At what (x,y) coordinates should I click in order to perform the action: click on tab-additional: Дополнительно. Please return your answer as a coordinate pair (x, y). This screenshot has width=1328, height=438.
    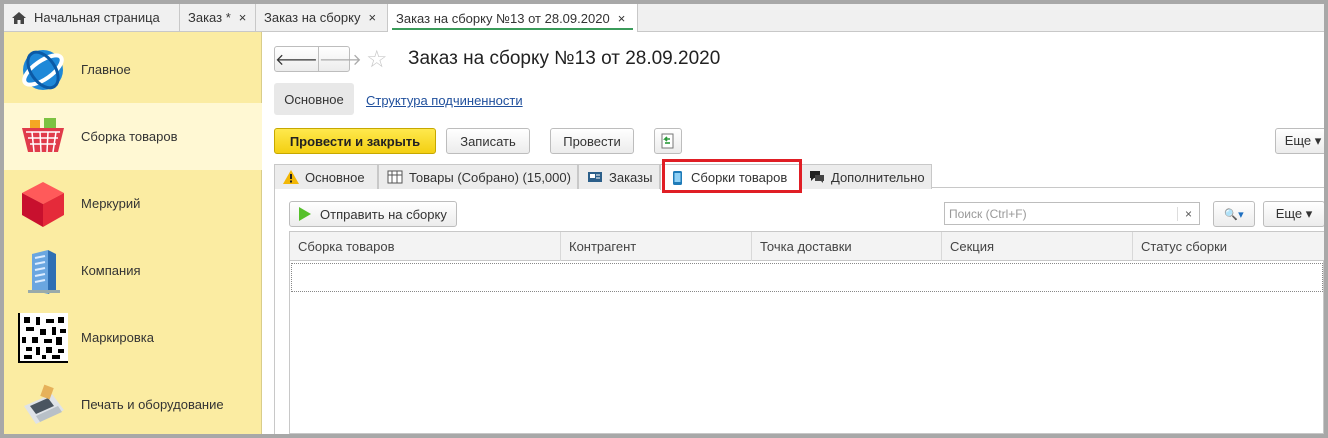
    Looking at the image, I should click on (866, 176).